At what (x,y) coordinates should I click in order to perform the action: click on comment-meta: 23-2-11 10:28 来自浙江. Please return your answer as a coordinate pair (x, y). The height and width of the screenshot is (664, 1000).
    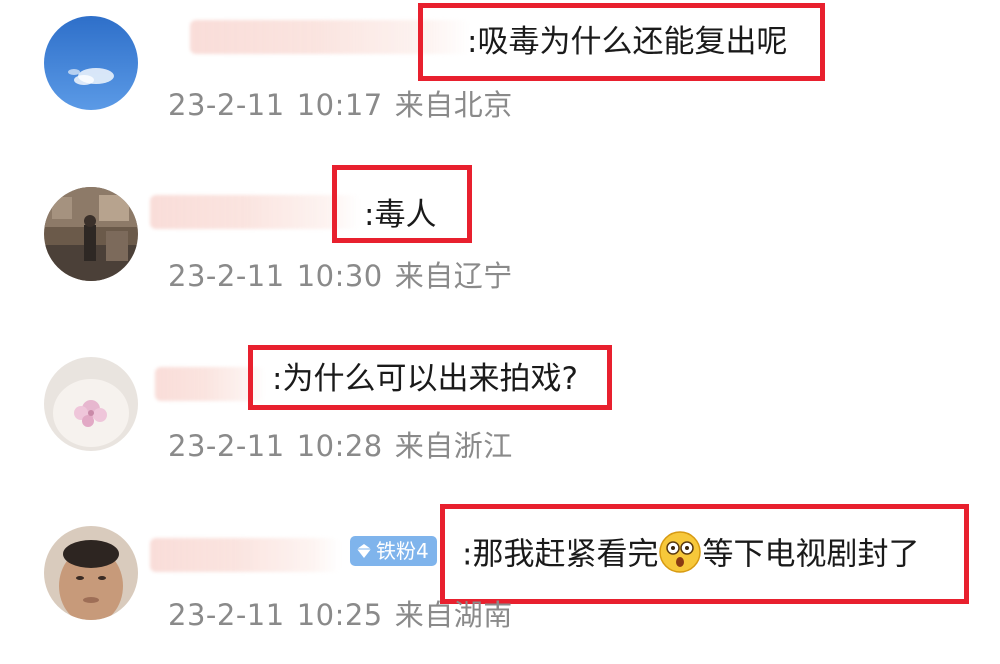
    Looking at the image, I should click on (340, 444).